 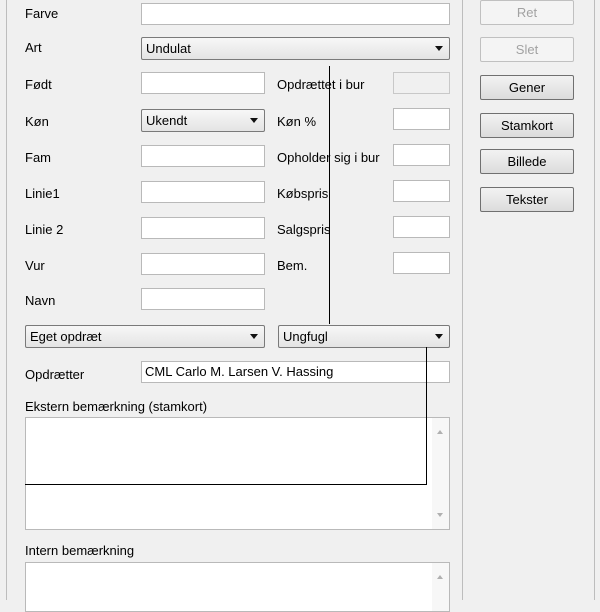 I want to click on art-label: Art, so click(x=33, y=47).